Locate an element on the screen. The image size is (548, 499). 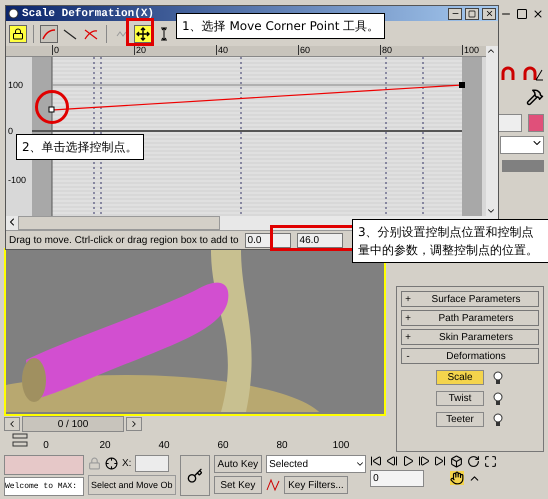
track-bar-toggle-icon is located at coordinates (20, 440).